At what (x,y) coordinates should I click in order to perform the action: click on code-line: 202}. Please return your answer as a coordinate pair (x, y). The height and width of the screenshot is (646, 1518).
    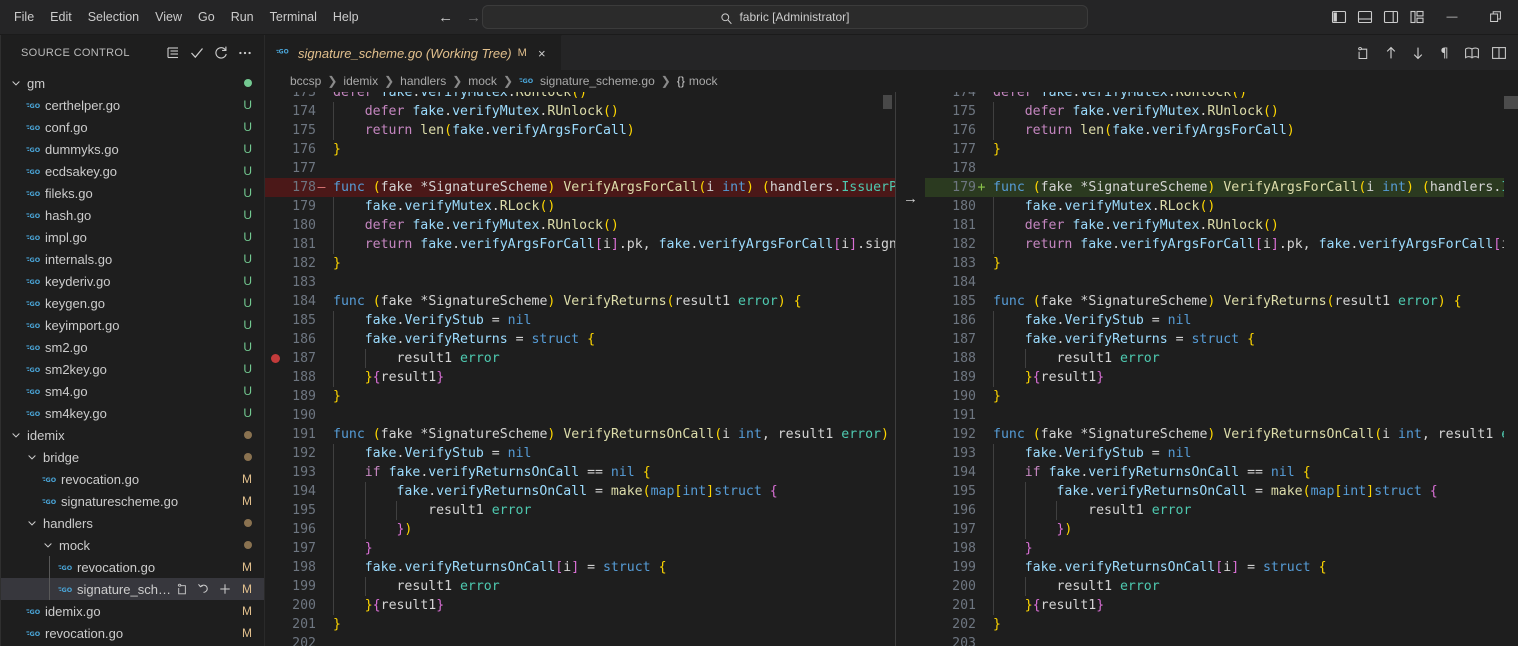
    Looking at the image, I should click on (1221, 624).